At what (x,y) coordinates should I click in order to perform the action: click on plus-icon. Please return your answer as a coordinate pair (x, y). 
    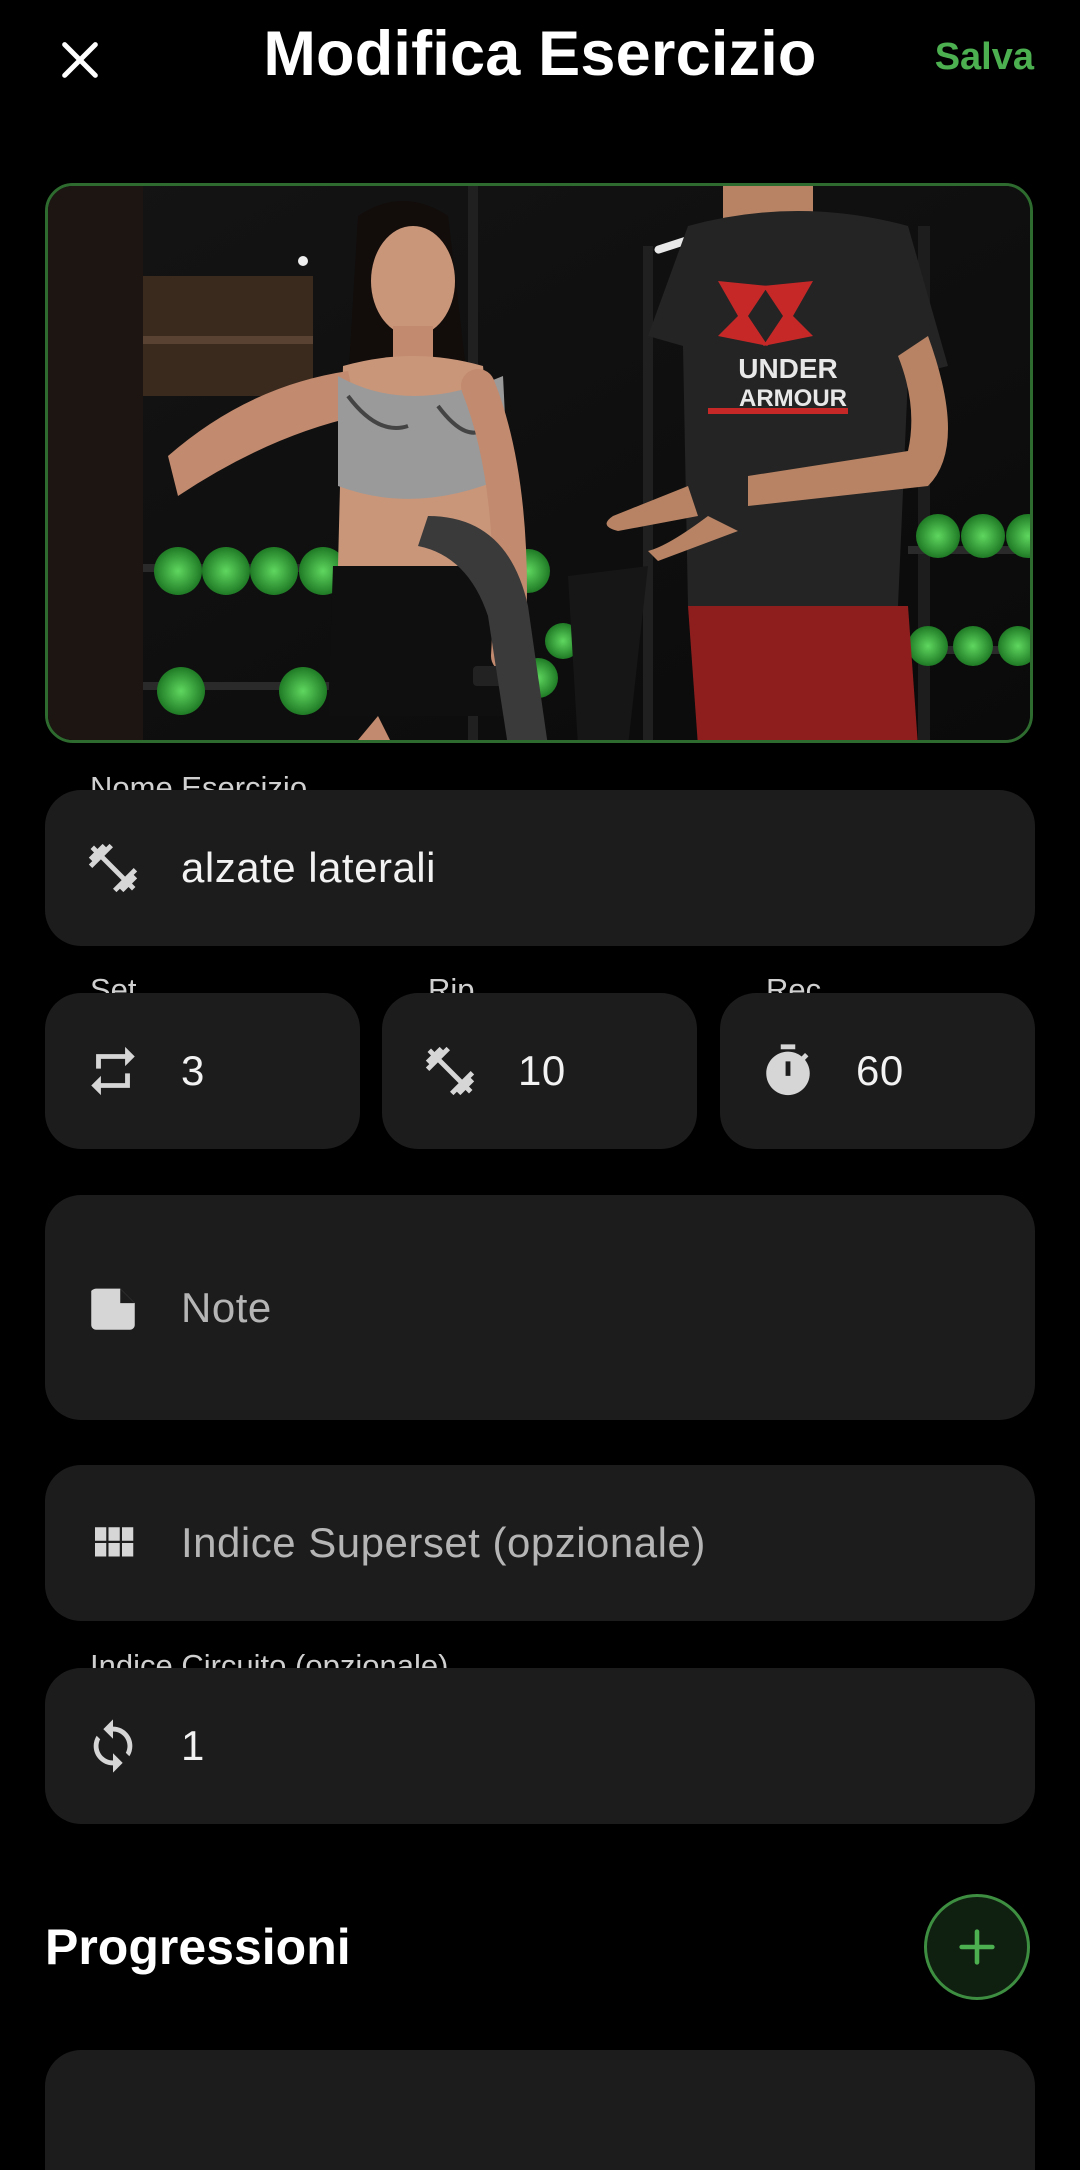
    Looking at the image, I should click on (977, 1947).